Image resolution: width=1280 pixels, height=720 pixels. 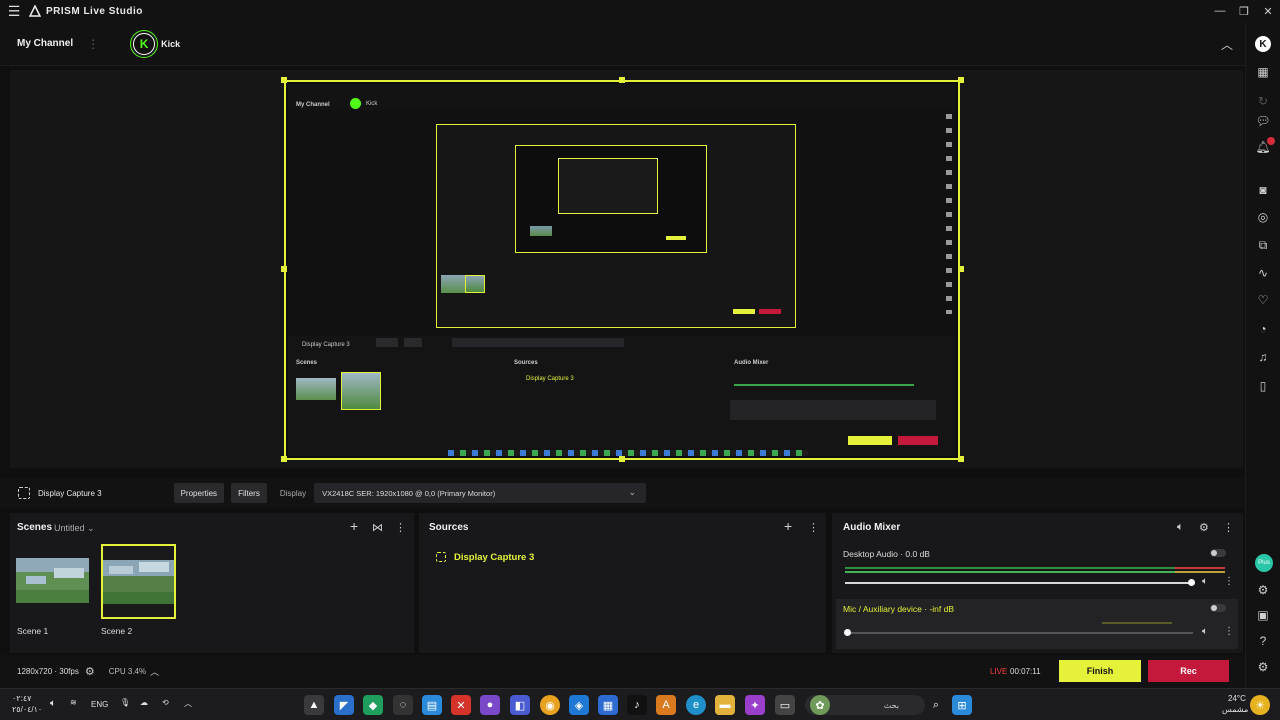 I want to click on wifi-icon: ≋, so click(x=73, y=702).